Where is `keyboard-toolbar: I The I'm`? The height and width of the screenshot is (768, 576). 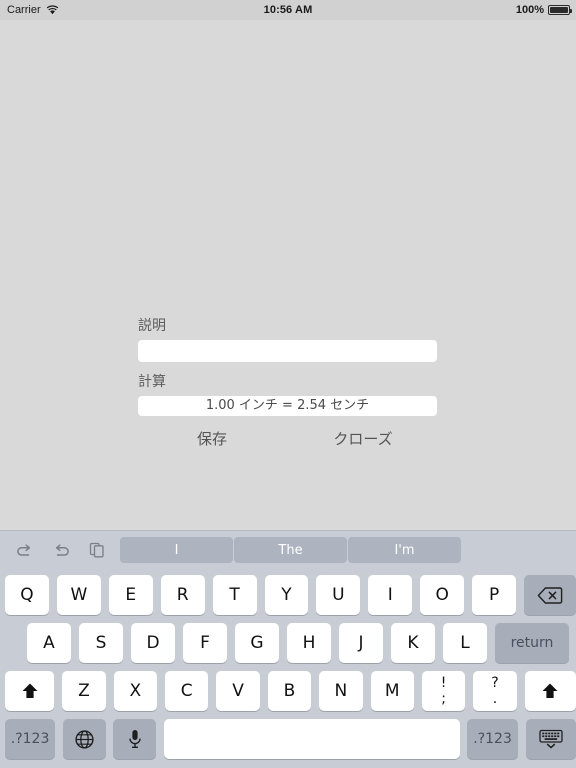 keyboard-toolbar: I The I'm is located at coordinates (288, 550).